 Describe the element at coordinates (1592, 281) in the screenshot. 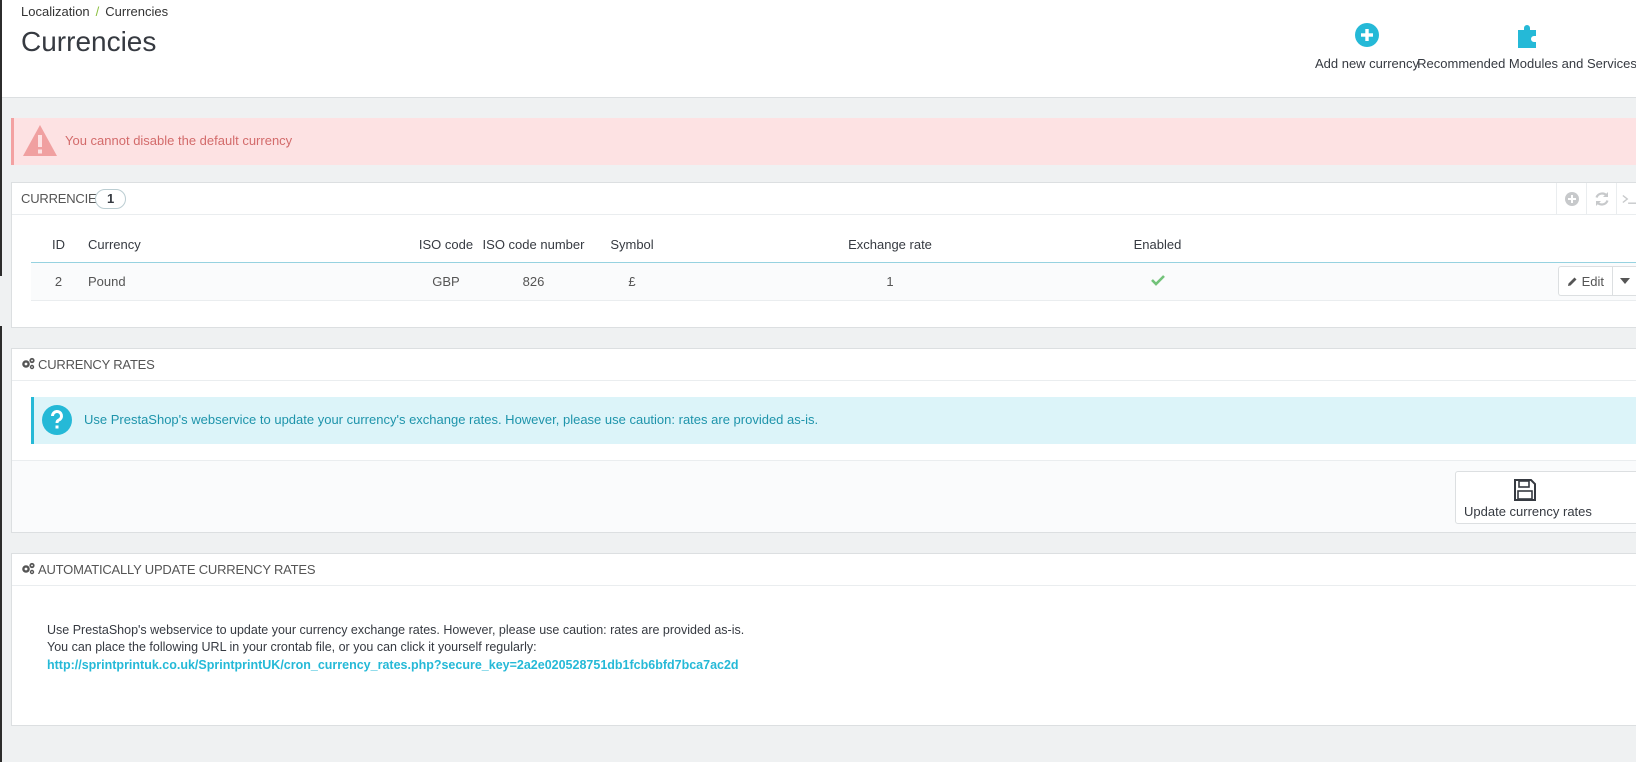

I see `edit-label: Edit` at that location.